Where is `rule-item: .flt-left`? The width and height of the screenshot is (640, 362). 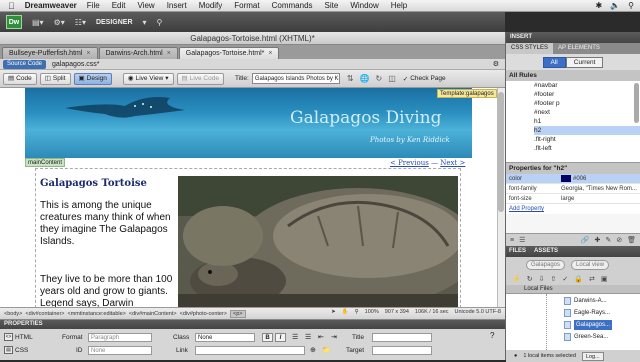
rule-item: .flt-left is located at coordinates (587, 148).